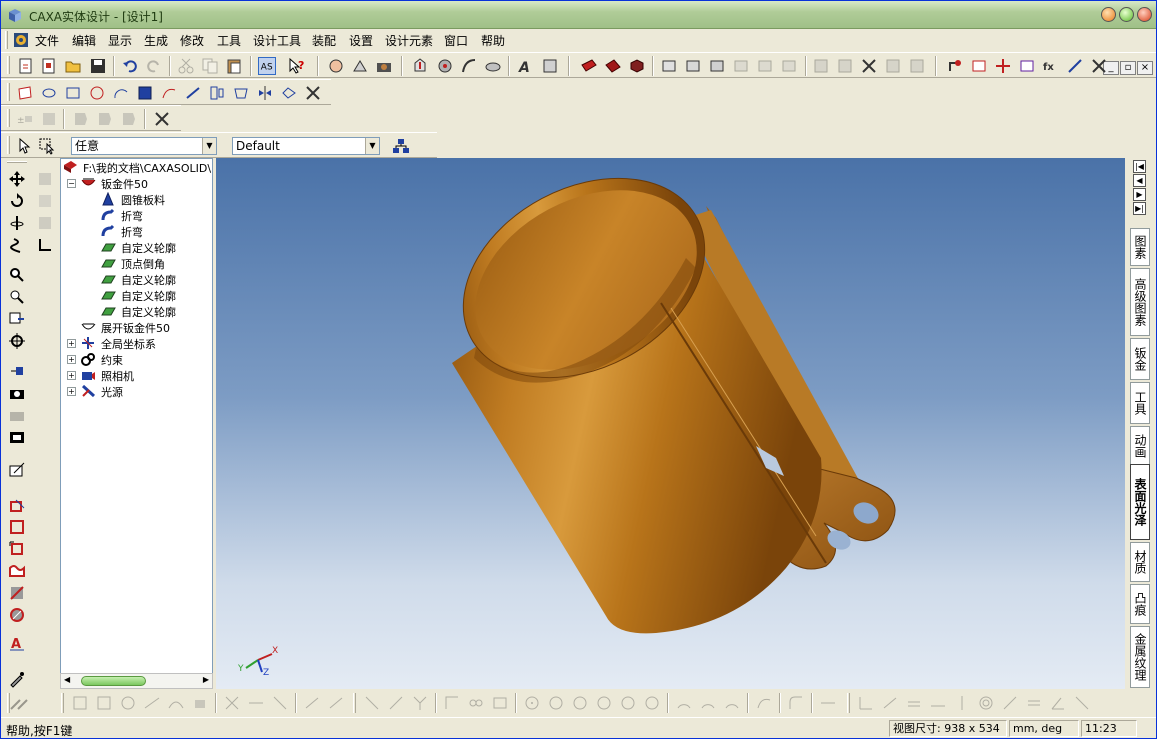  Describe the element at coordinates (192, 40) in the screenshot. I see `menu-modify: 修改` at that location.